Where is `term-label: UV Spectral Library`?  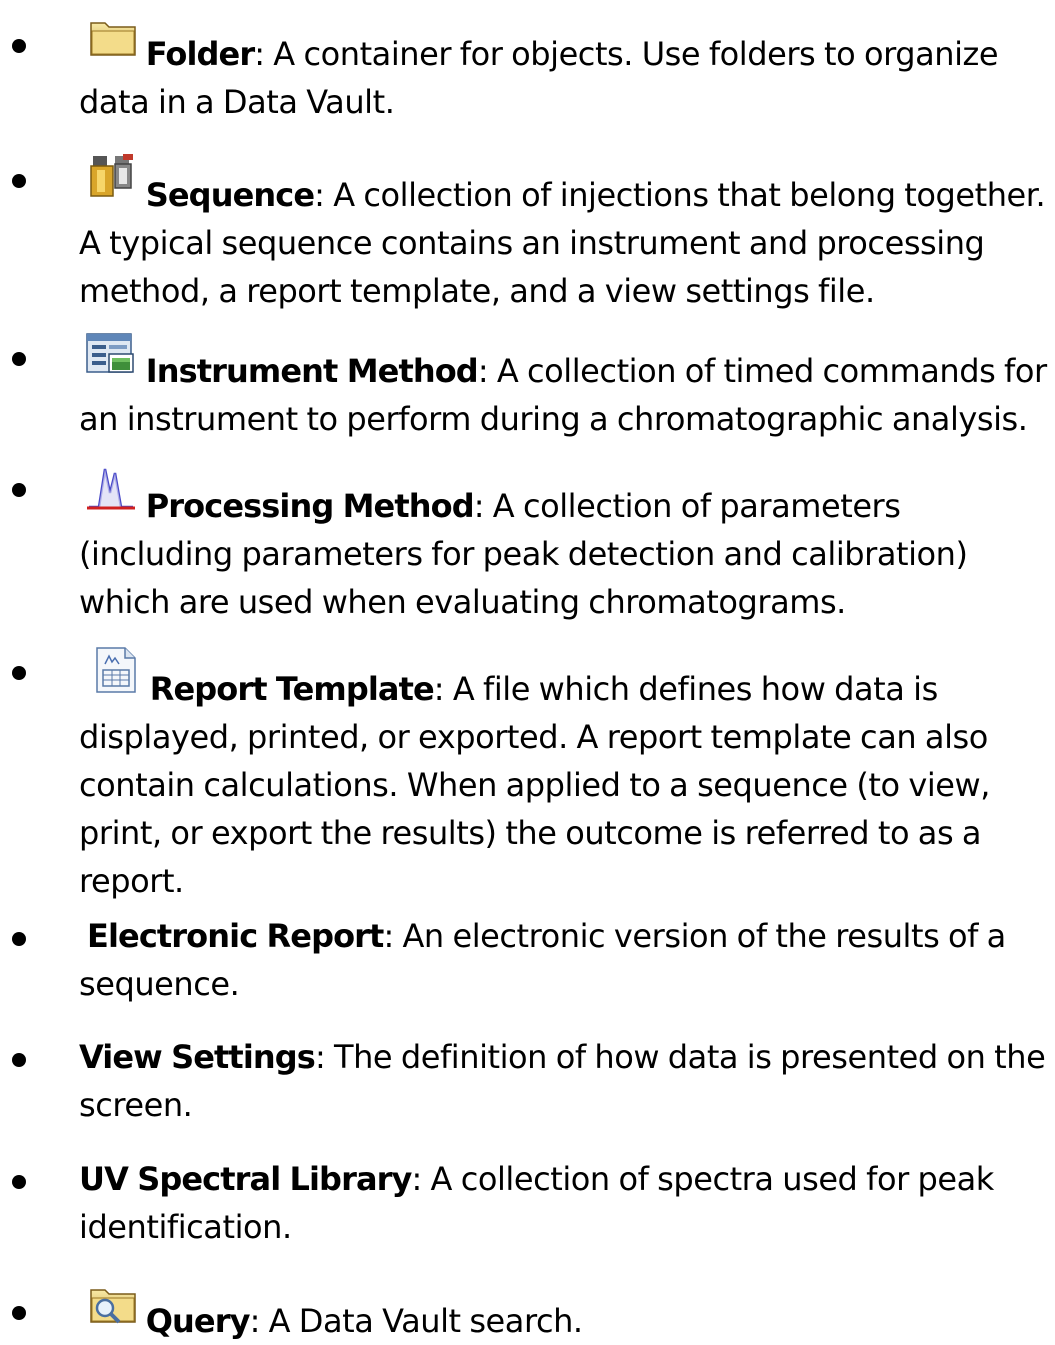
term-label: UV Spectral Library is located at coordinates (245, 1179).